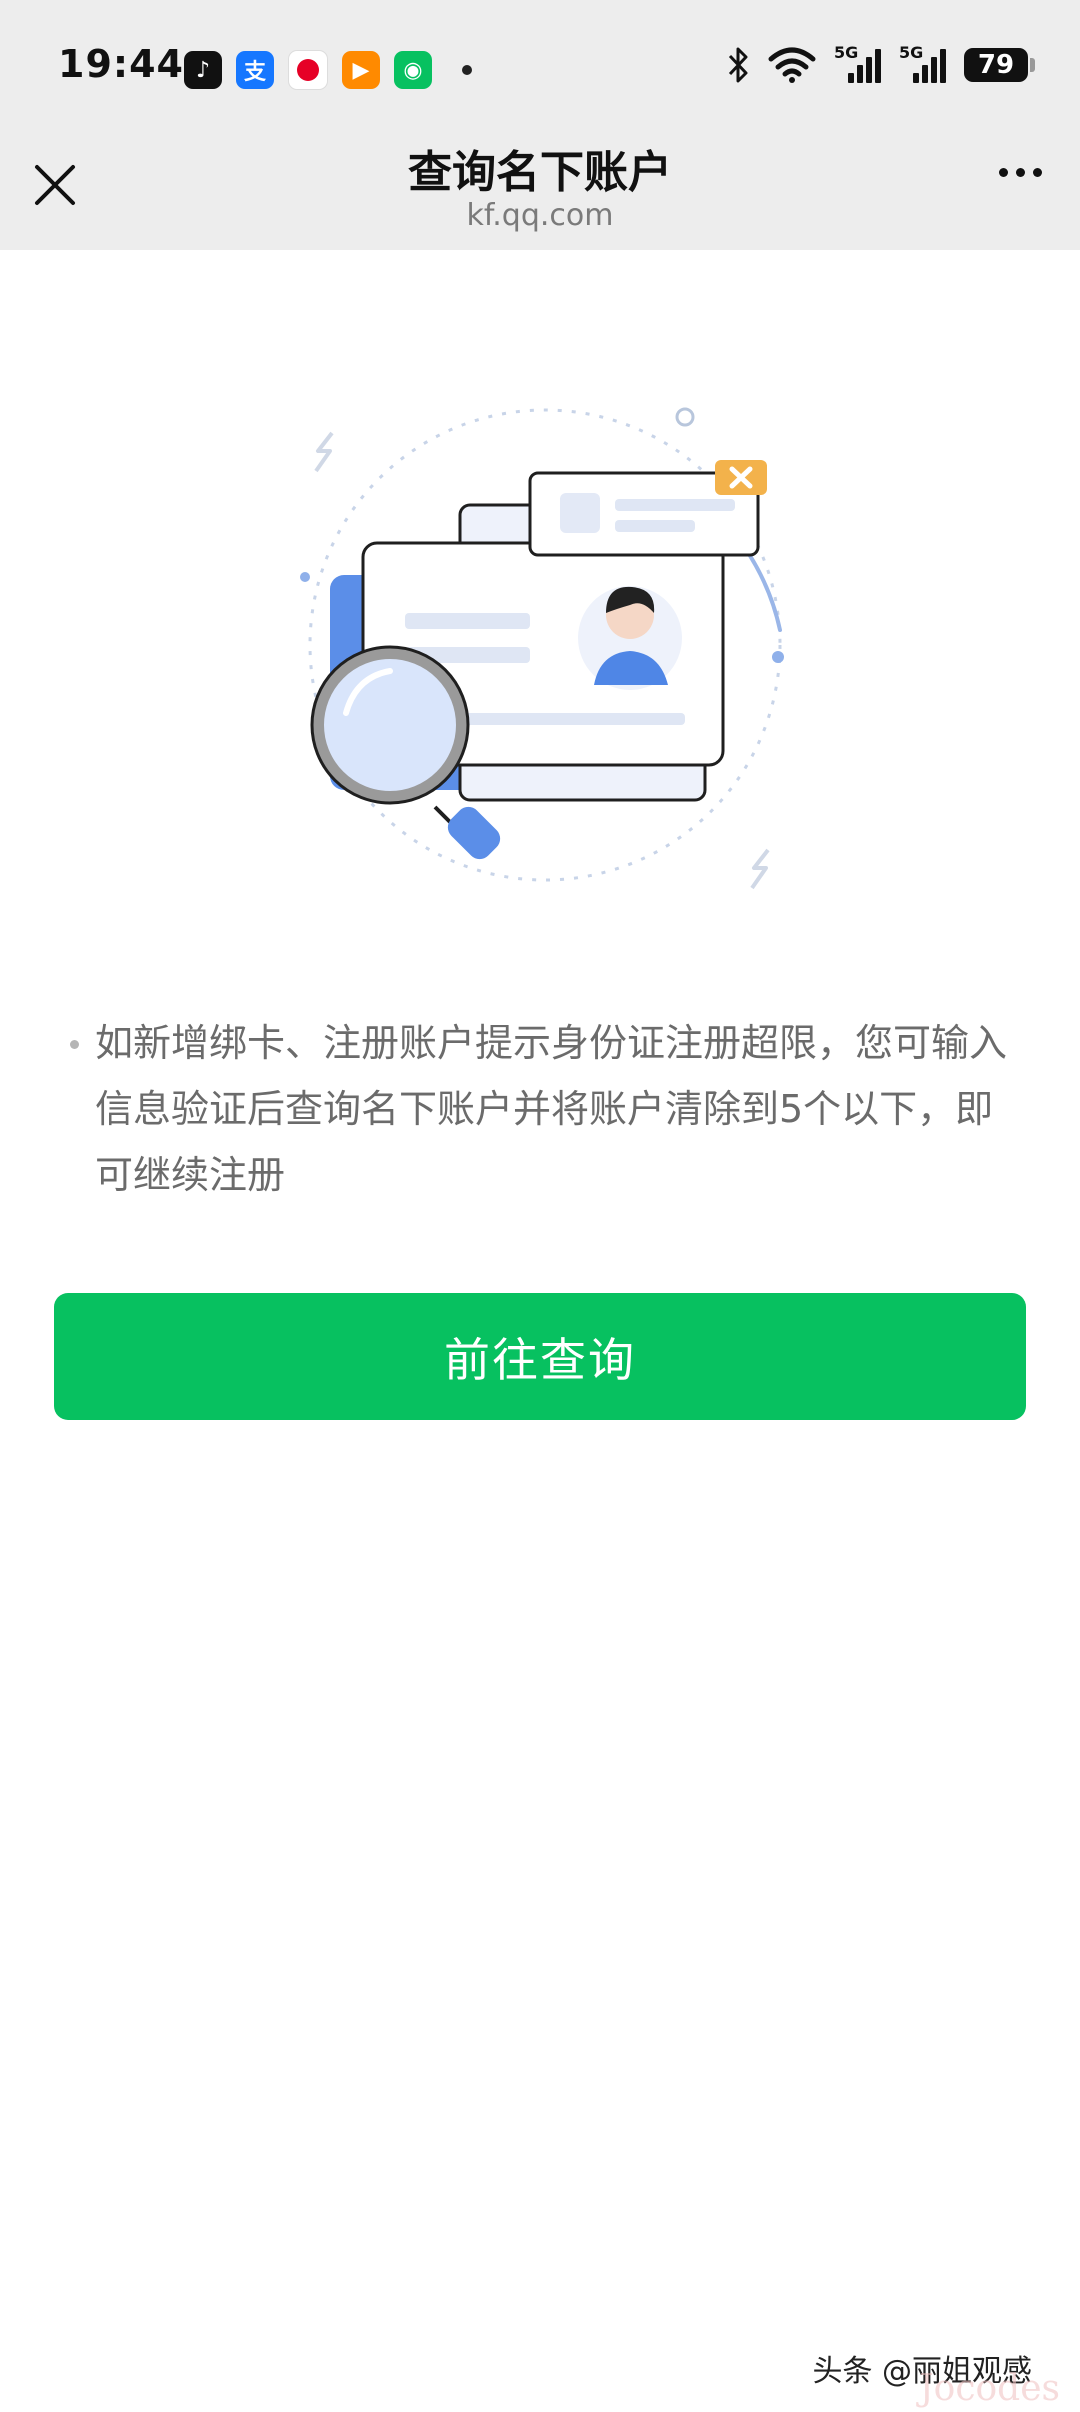 This screenshot has width=1080, height=2412. What do you see at coordinates (540, 215) in the screenshot?
I see `page-domain: kf.qq.com` at bounding box center [540, 215].